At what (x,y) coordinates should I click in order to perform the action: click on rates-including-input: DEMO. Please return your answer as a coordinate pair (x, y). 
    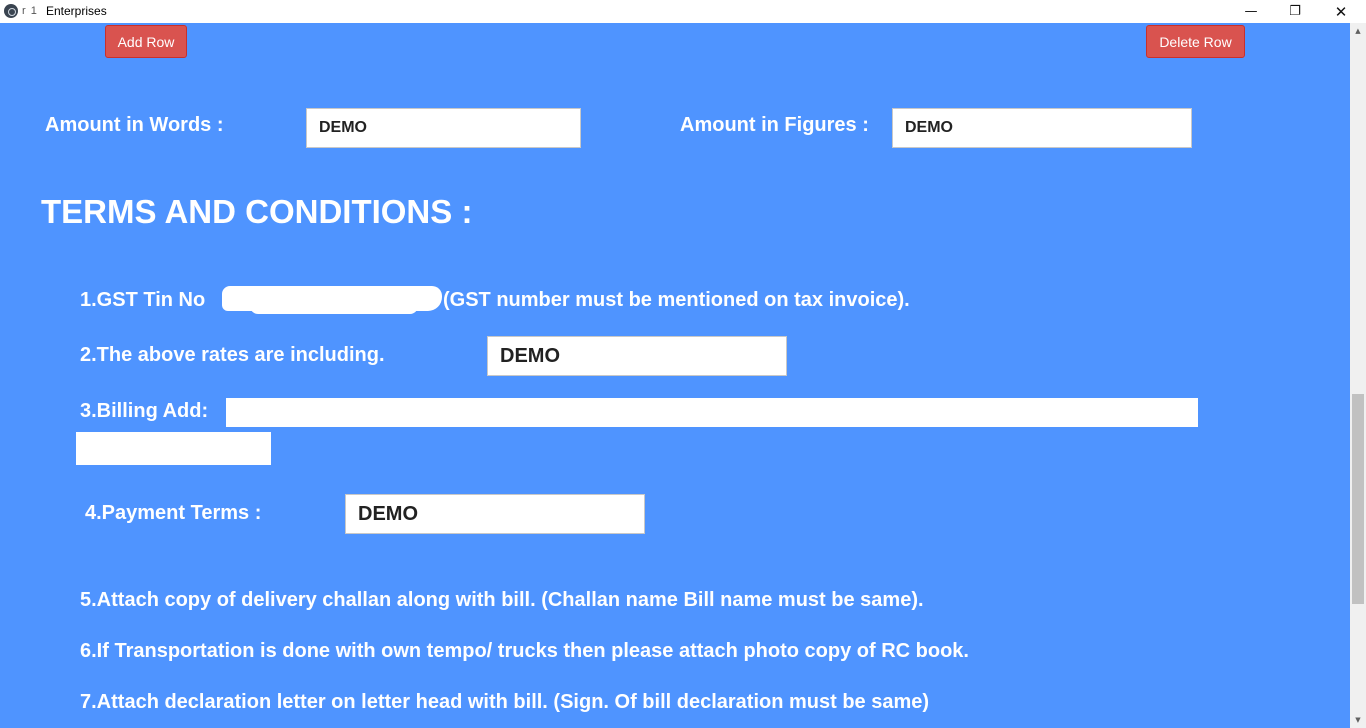
    Looking at the image, I should click on (637, 356).